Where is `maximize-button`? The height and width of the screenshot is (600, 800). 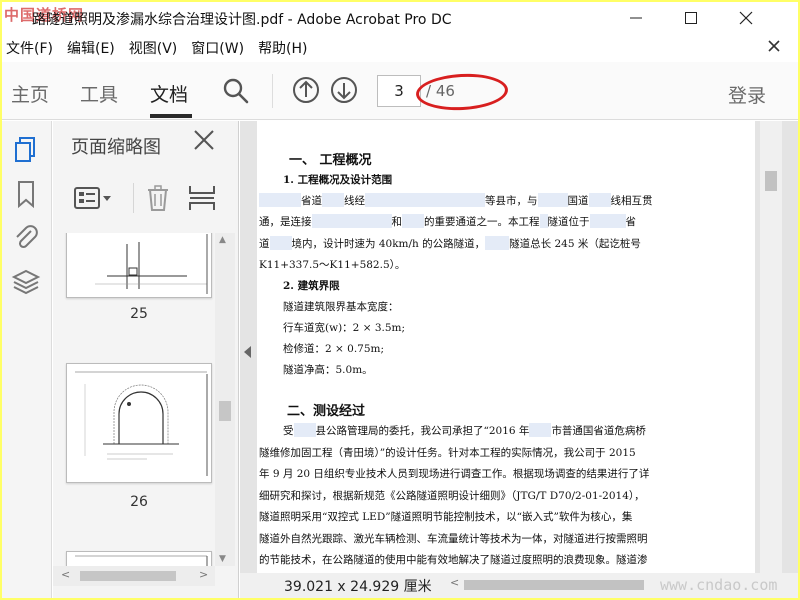
maximize-button is located at coordinates (691, 18).